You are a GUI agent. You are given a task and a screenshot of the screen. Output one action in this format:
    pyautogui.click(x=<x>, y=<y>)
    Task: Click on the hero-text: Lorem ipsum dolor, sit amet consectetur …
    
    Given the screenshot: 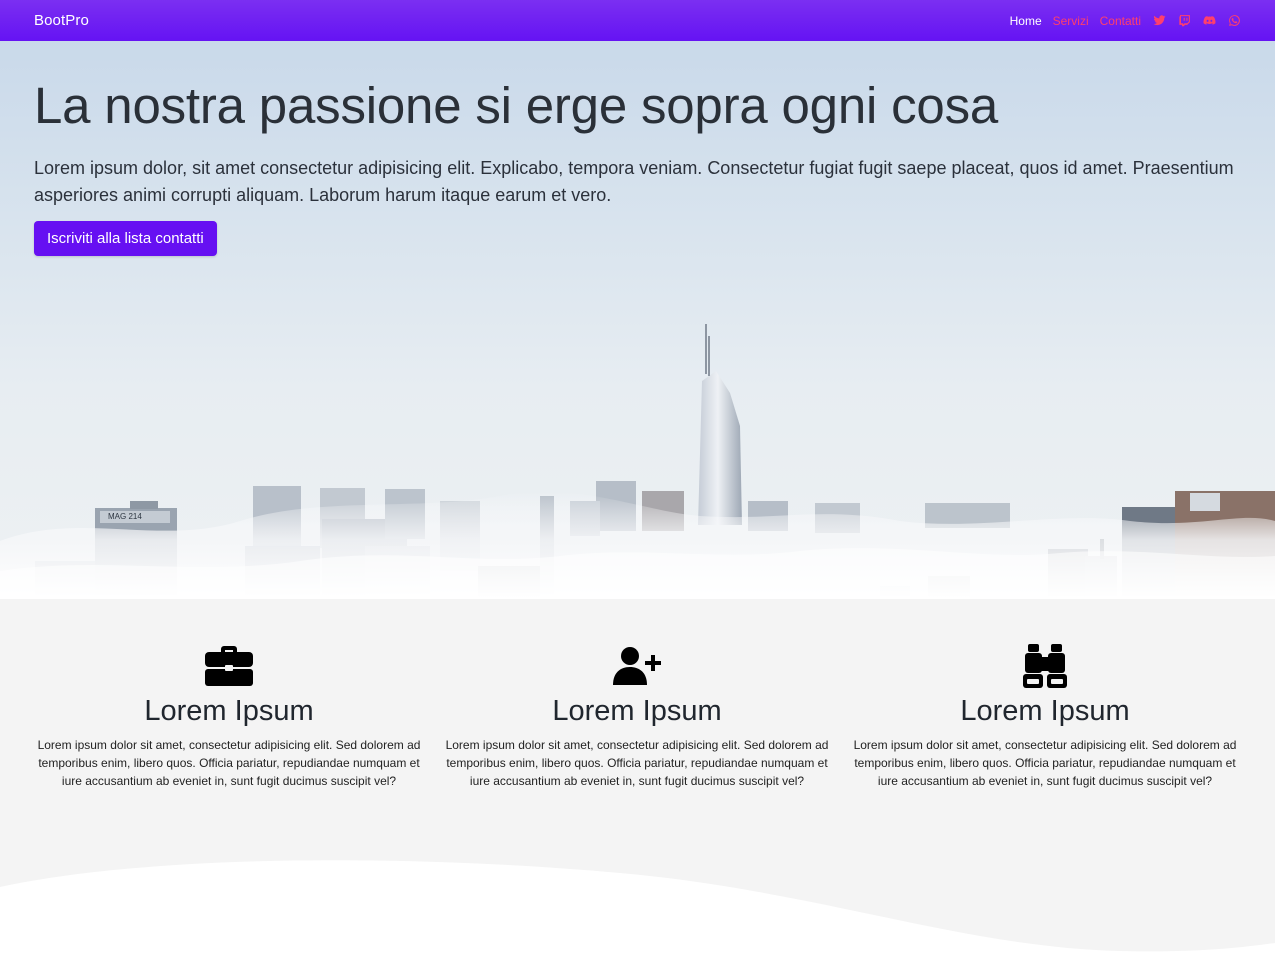 What is the action you would take?
    pyautogui.click(x=634, y=181)
    